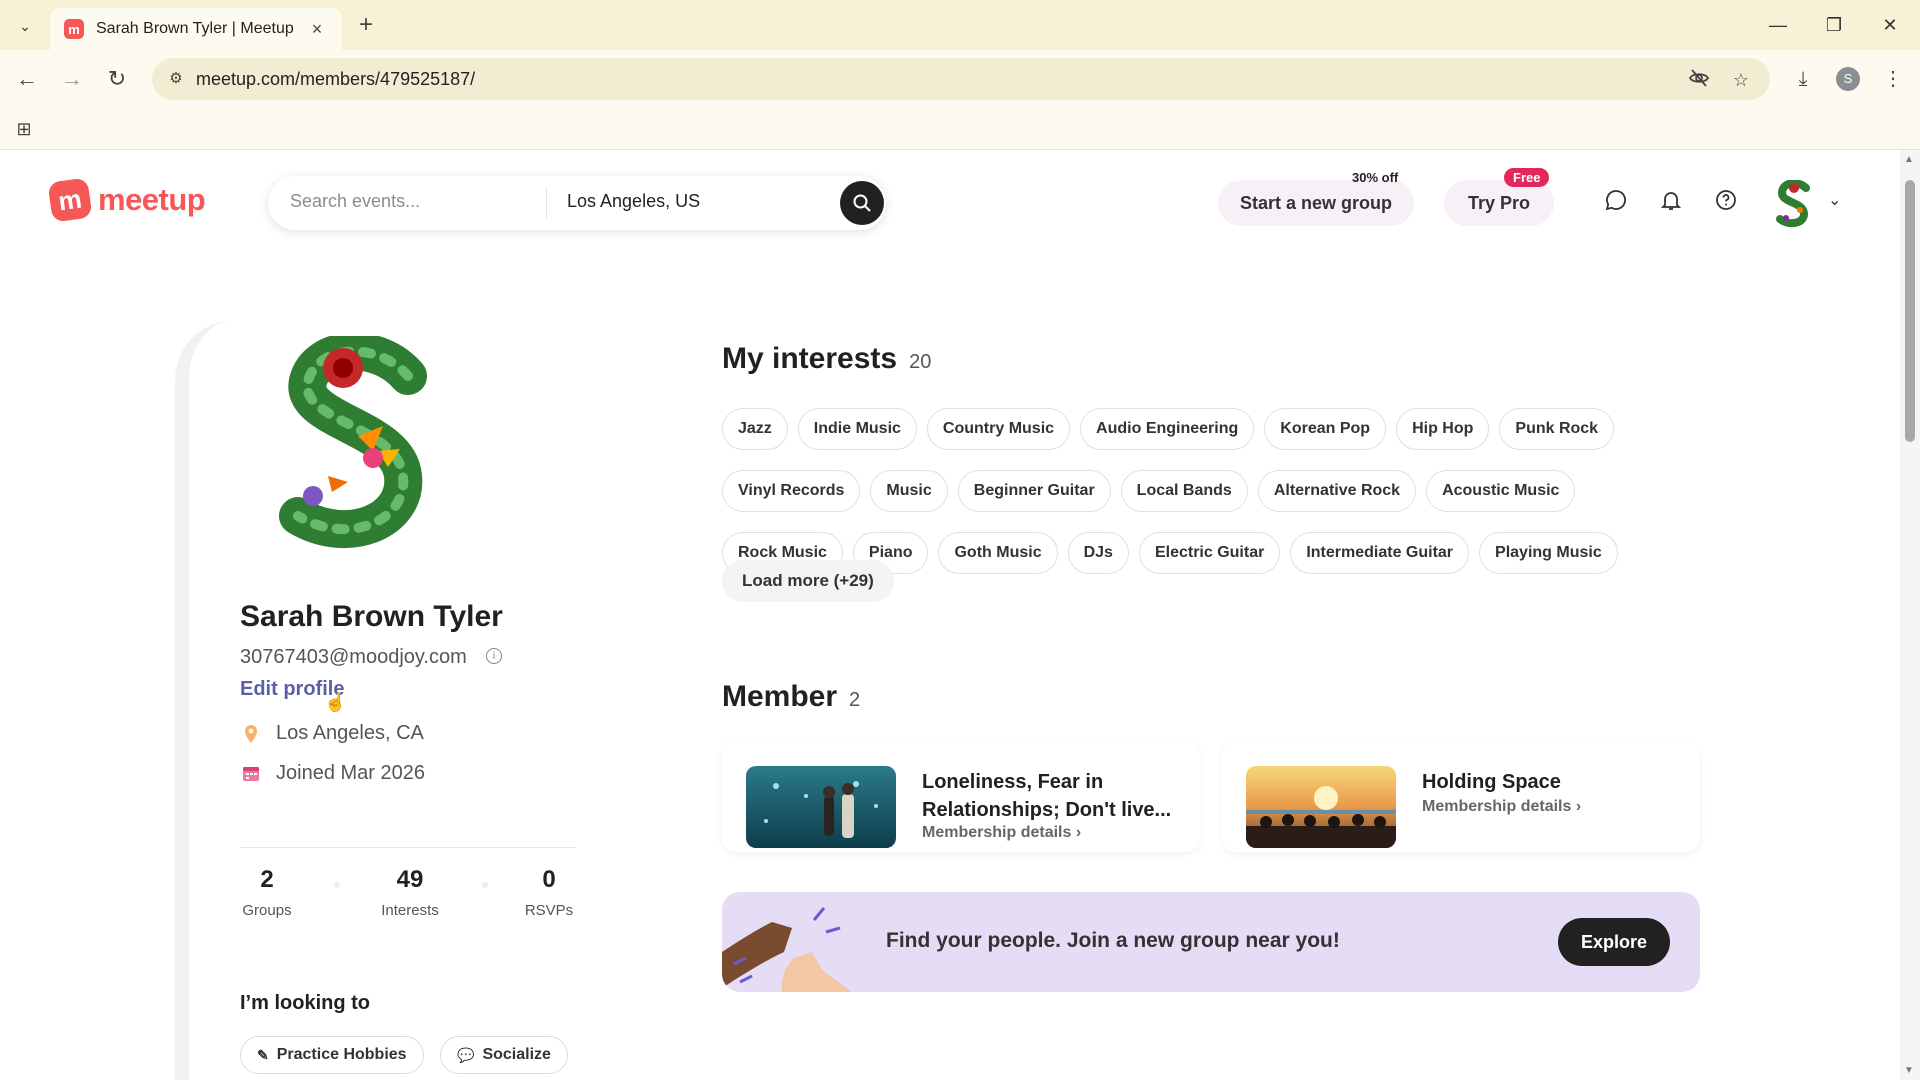 The height and width of the screenshot is (1080, 1920). I want to click on details-label: Membership details, so click(1497, 806).